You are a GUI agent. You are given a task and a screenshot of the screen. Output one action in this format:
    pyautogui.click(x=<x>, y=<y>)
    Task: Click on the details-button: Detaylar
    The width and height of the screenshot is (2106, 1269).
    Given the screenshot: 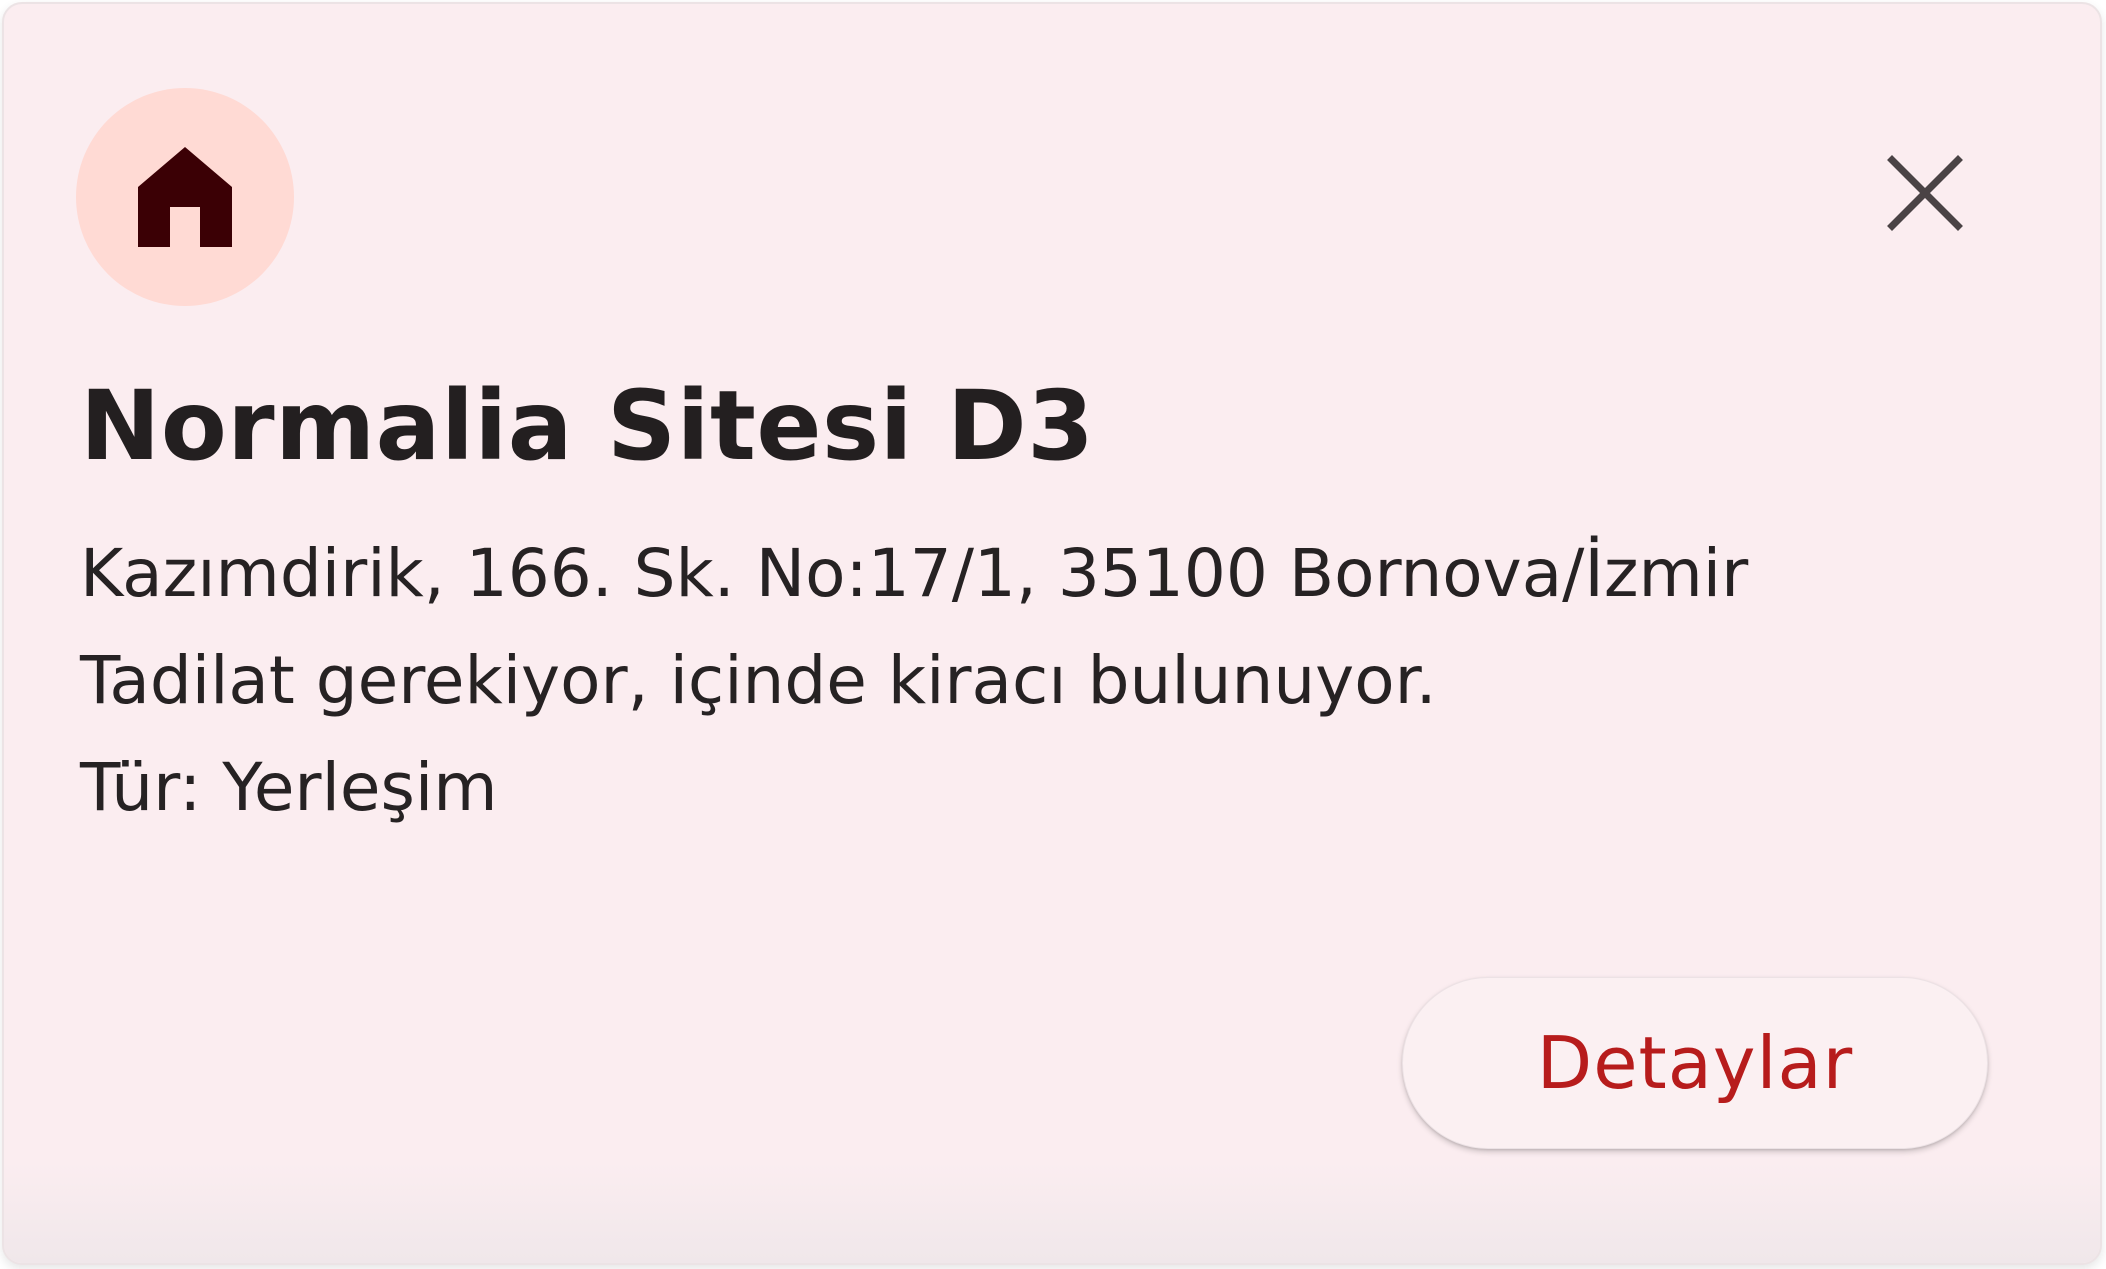 What is the action you would take?
    pyautogui.click(x=1695, y=1063)
    